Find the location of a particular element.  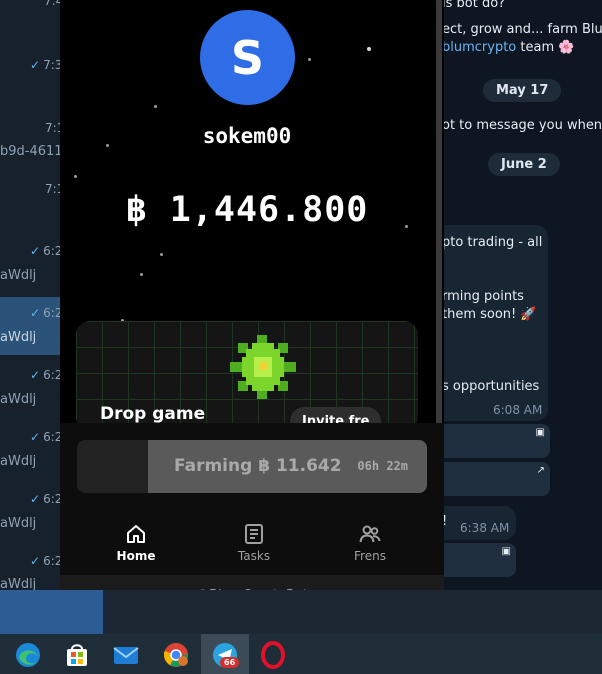

nav-tasks: Tasks is located at coordinates (254, 542).